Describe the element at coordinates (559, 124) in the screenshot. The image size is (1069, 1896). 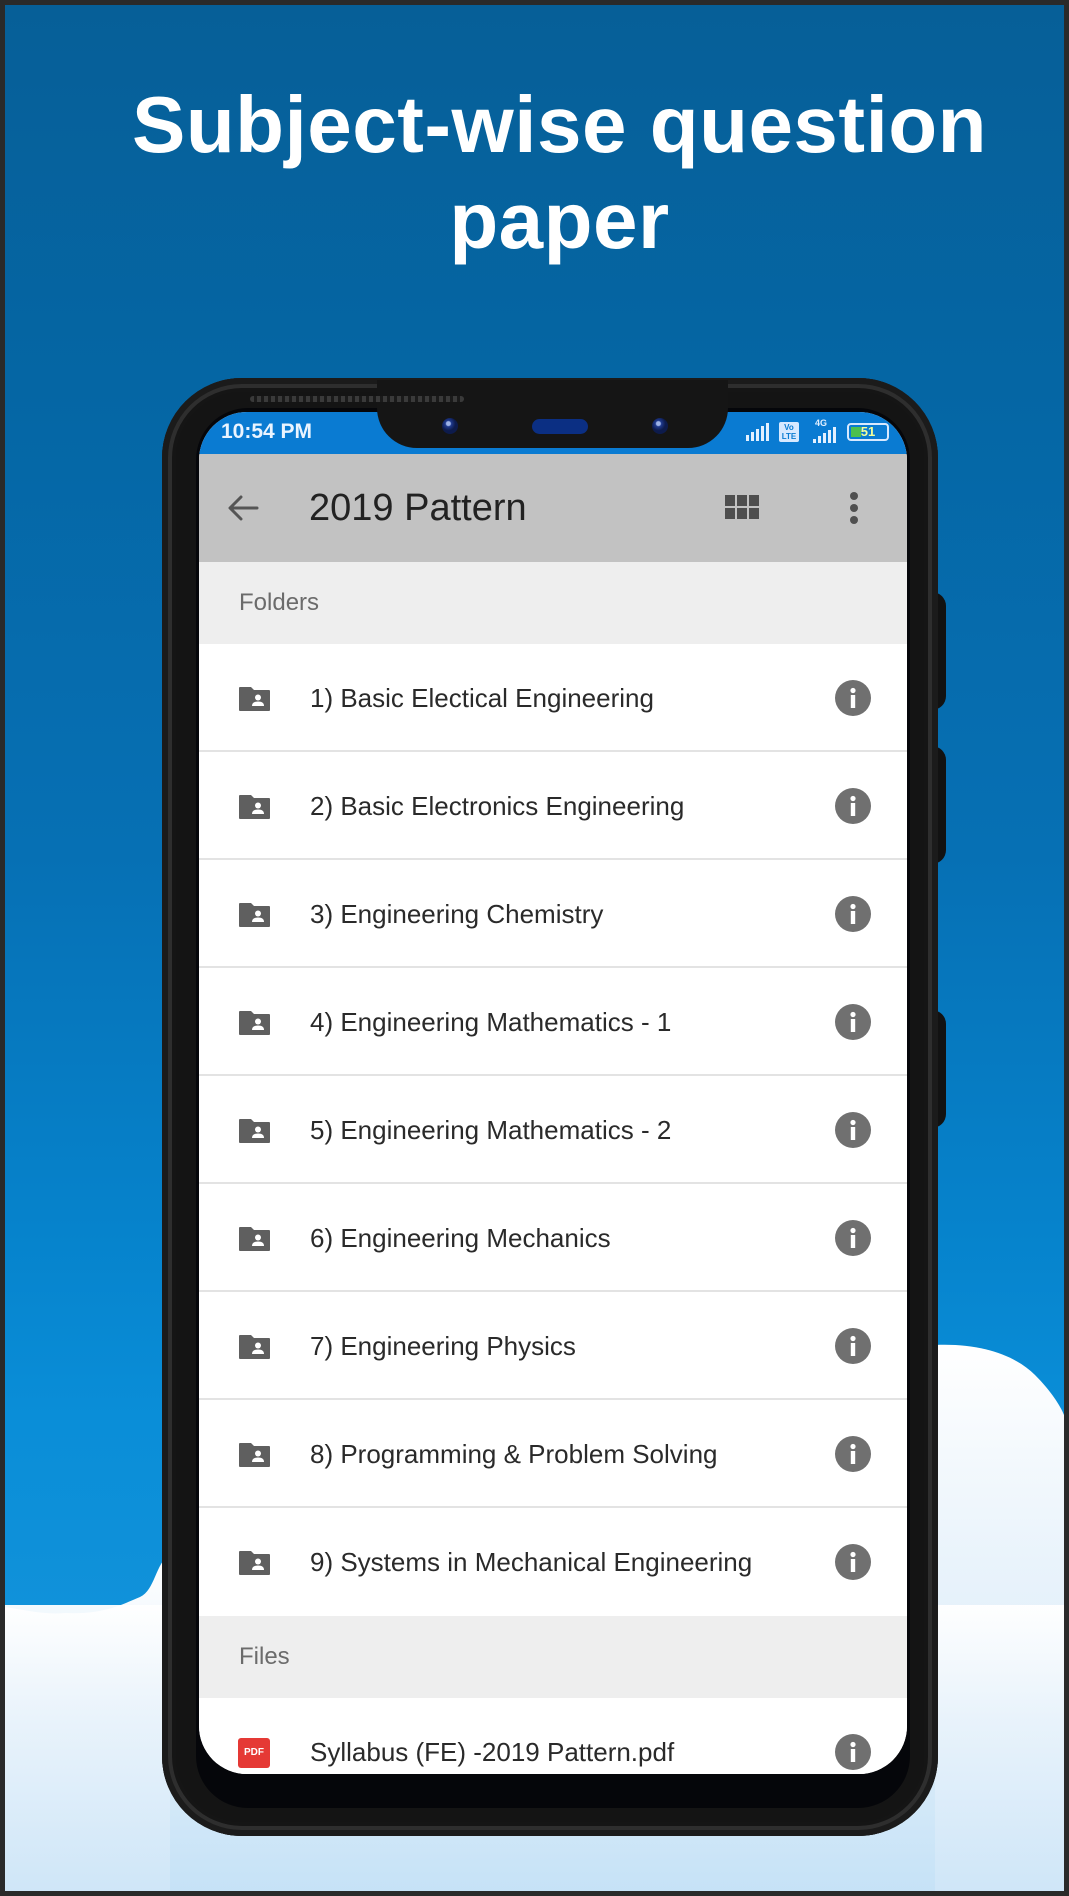
I see `promo-headline-line1: Subject-wise question` at that location.